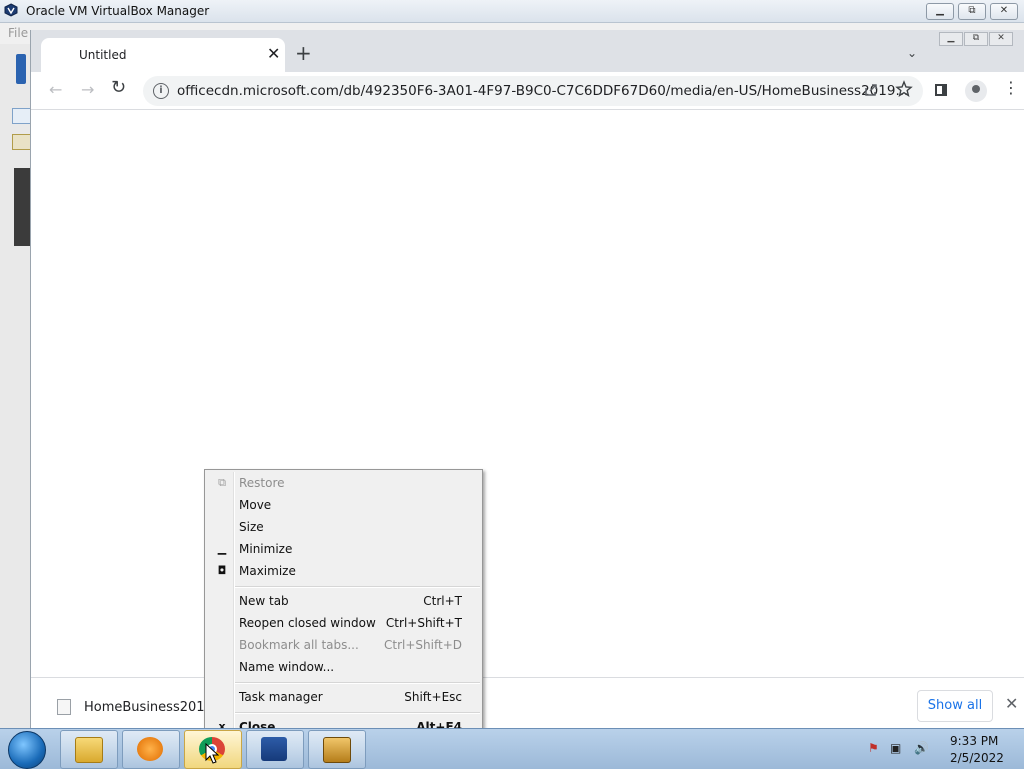  Describe the element at coordinates (64, 707) in the screenshot. I see `file-icon` at that location.